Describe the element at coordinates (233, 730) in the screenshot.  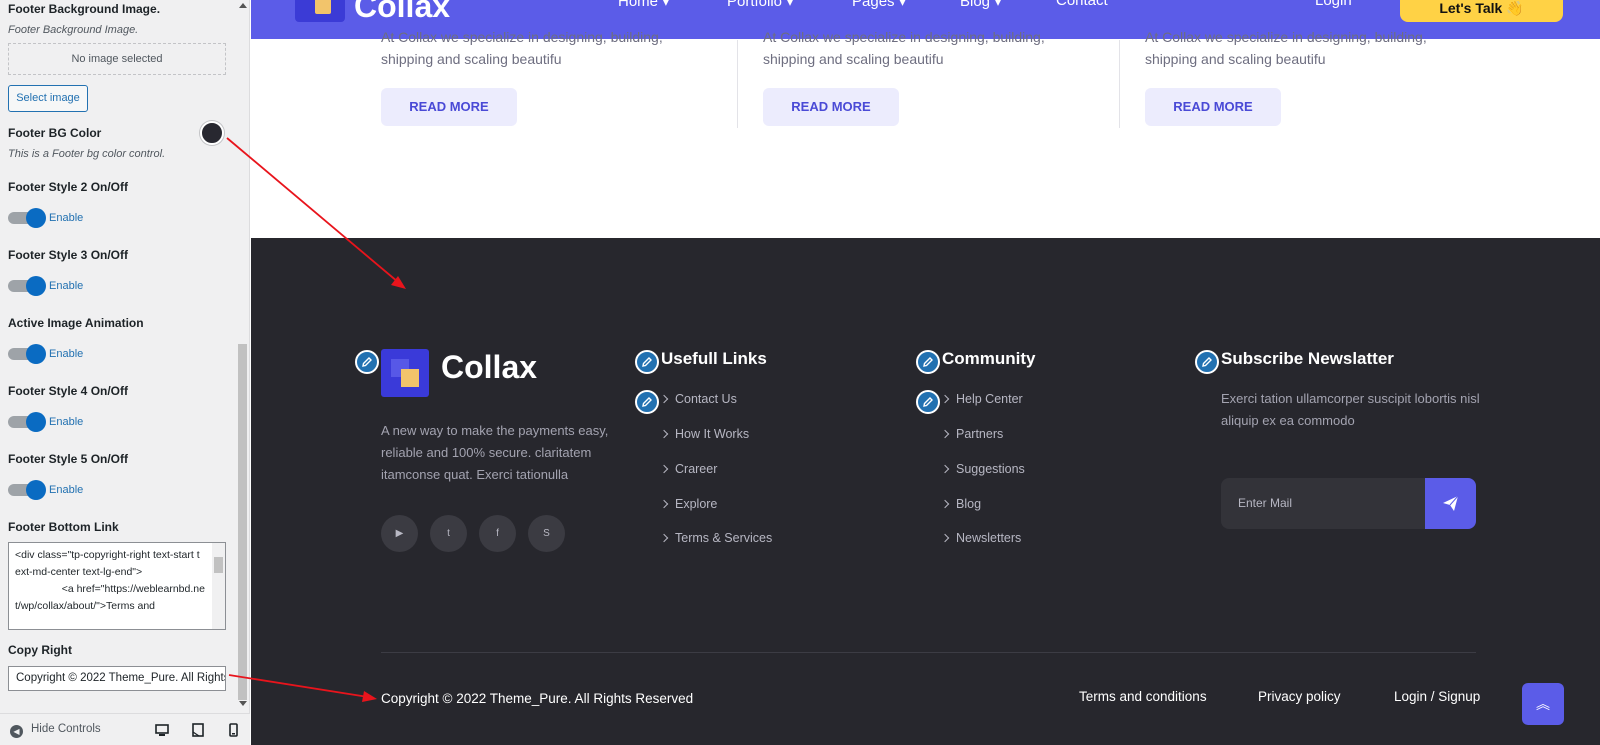
I see `mobile-preview-icon` at that location.